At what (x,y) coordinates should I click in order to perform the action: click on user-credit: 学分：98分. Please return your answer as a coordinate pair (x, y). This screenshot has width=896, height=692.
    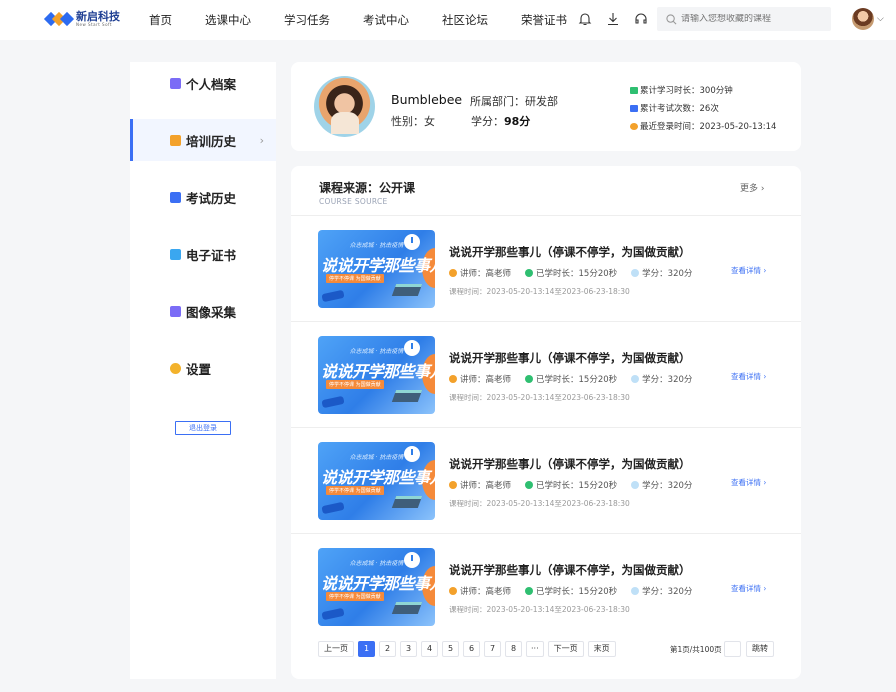
    Looking at the image, I should click on (500, 121).